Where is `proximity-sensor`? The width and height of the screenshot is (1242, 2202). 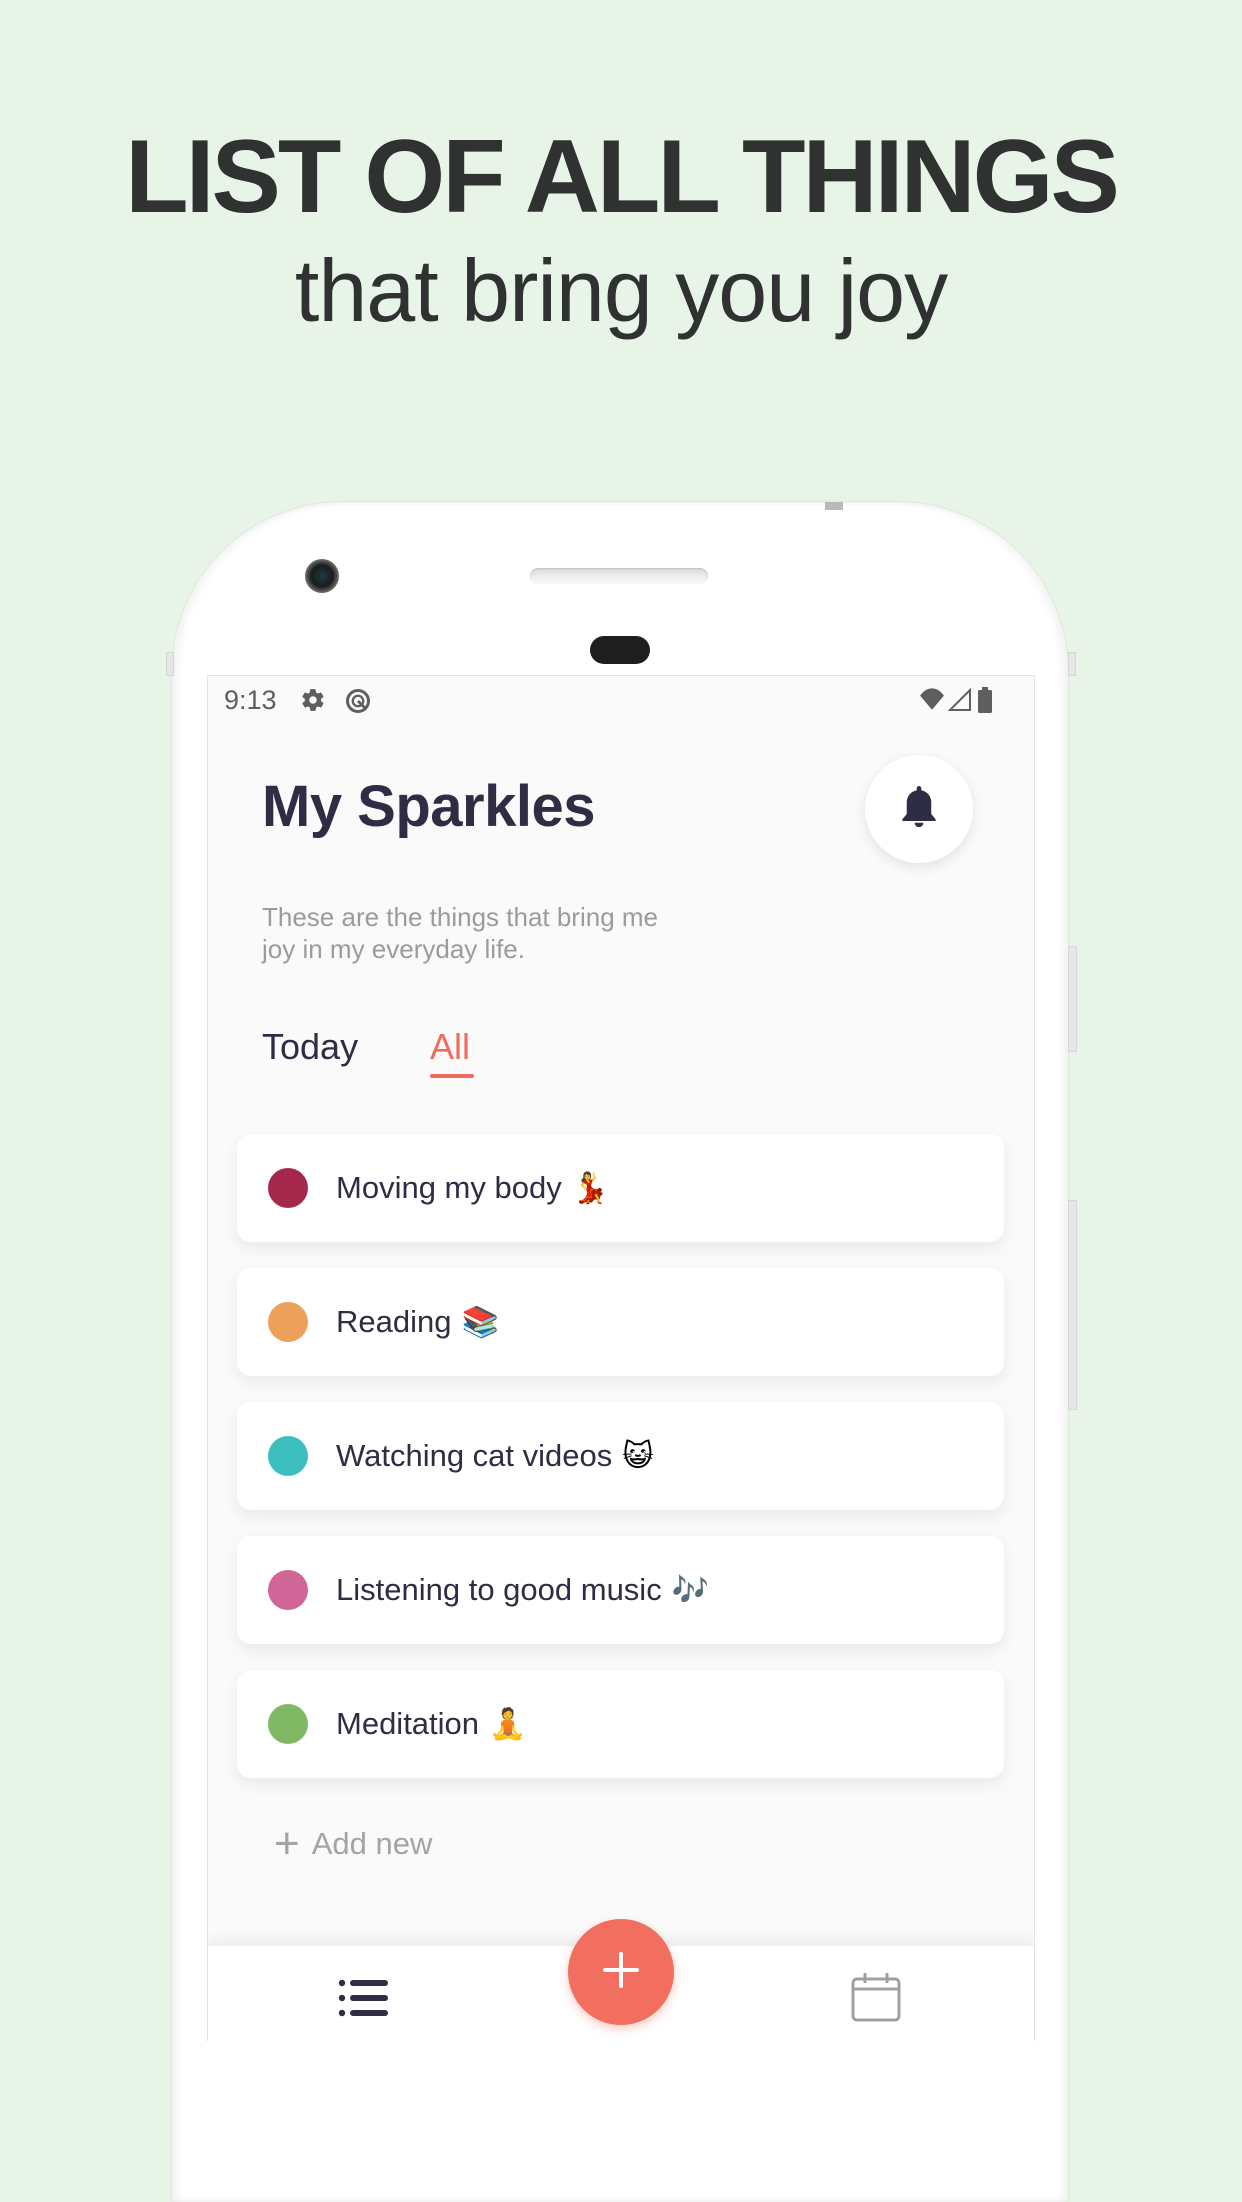 proximity-sensor is located at coordinates (620, 650).